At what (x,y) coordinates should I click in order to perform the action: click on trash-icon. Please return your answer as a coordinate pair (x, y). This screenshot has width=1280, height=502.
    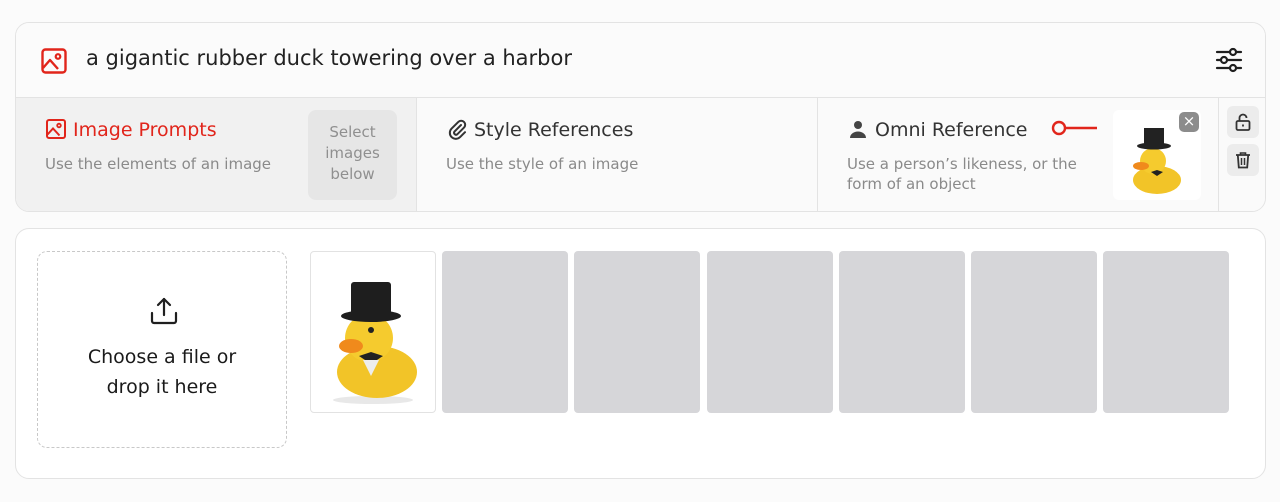
    Looking at the image, I should click on (1243, 160).